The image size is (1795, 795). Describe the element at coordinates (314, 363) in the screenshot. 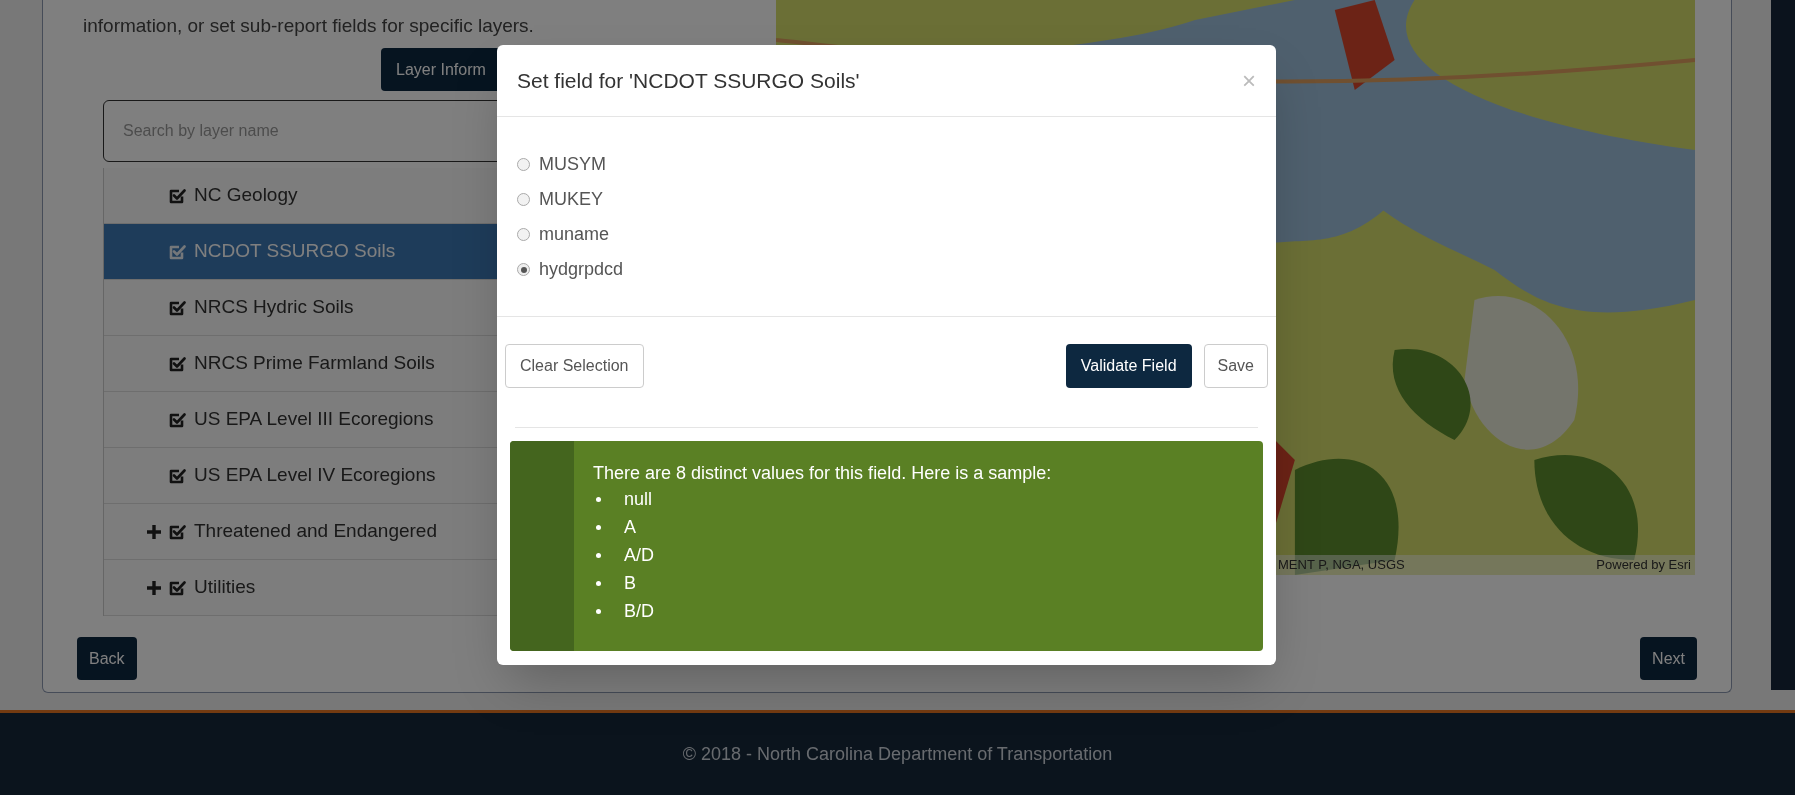

I see `layer-name: NRCS Prime Farmland Soils` at that location.